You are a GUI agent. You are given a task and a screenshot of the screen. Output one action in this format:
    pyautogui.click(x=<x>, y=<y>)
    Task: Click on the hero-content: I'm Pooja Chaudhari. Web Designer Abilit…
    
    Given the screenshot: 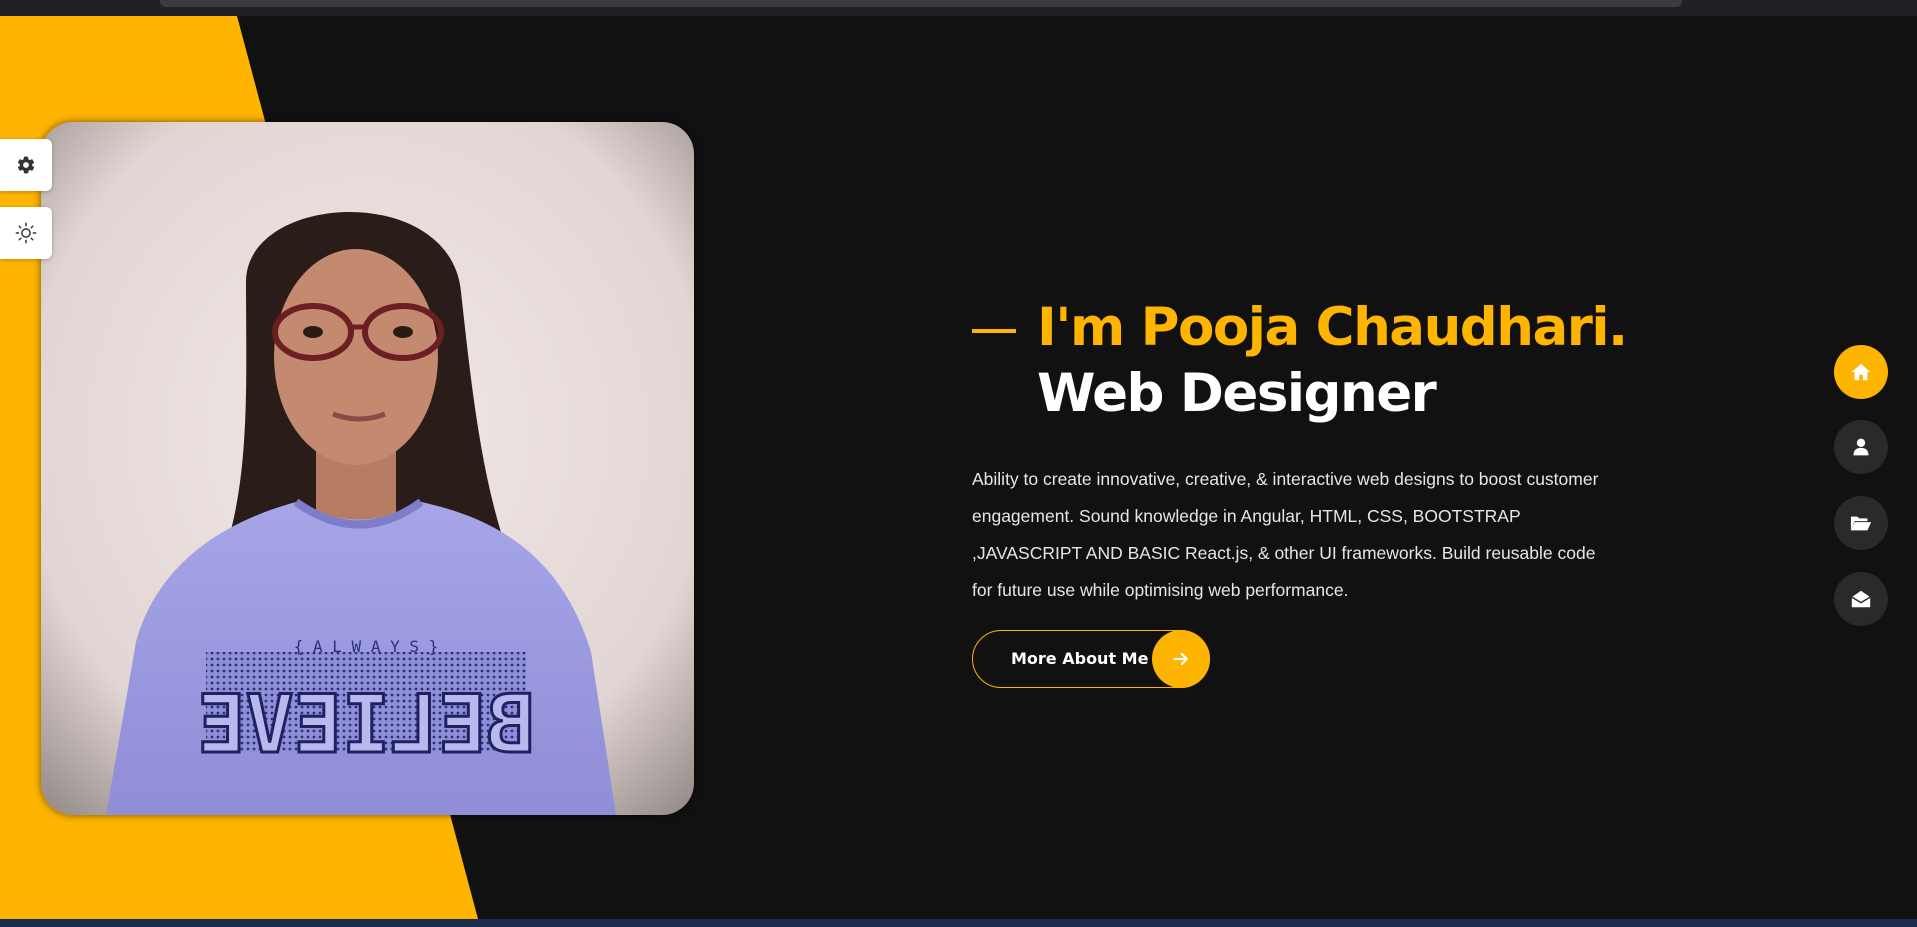 What is the action you would take?
    pyautogui.click(x=1300, y=492)
    